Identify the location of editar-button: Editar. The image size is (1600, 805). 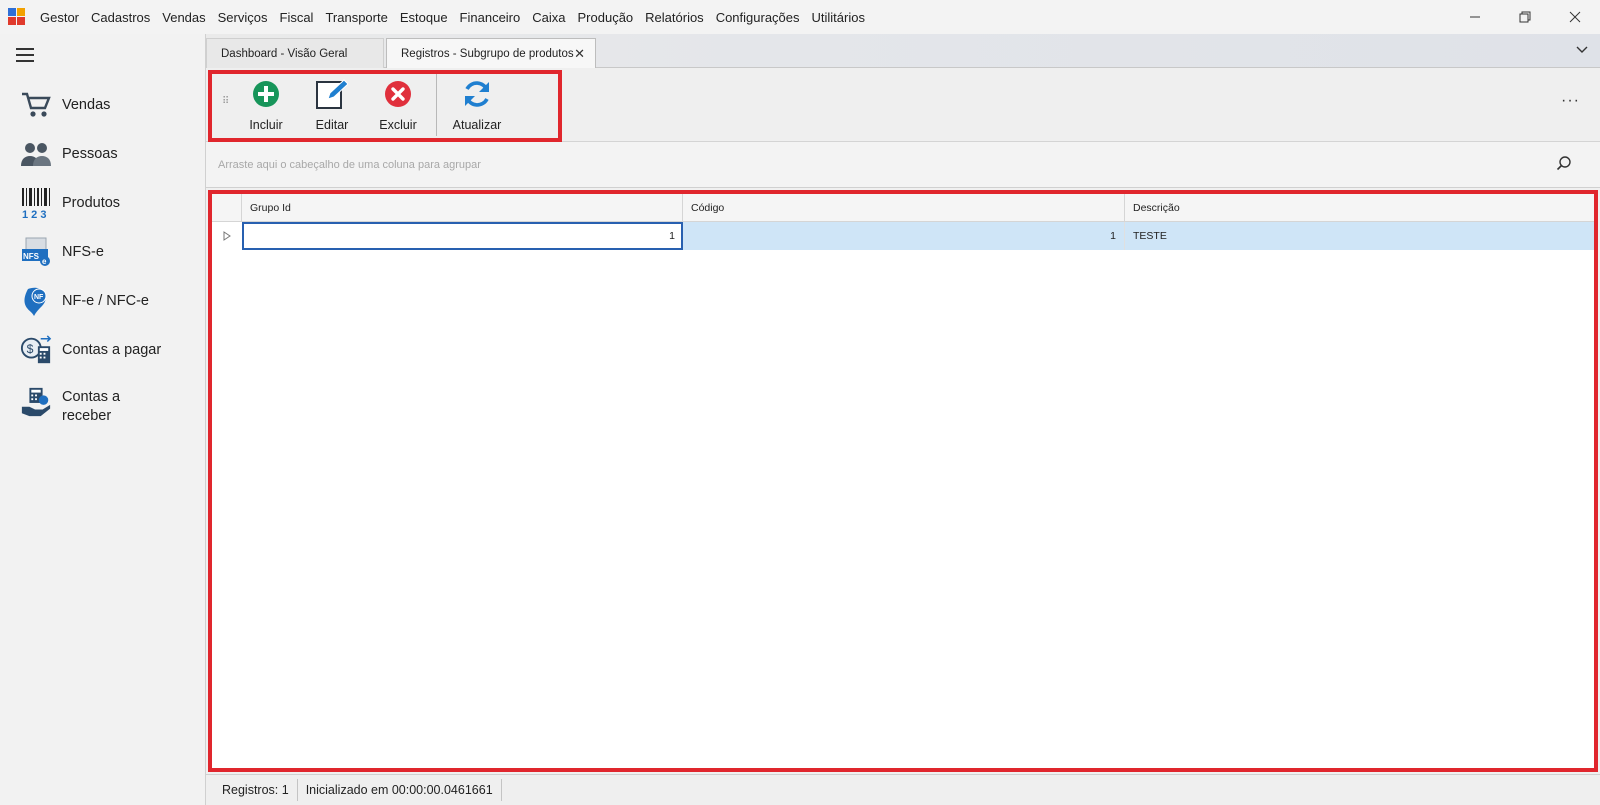
(332, 105).